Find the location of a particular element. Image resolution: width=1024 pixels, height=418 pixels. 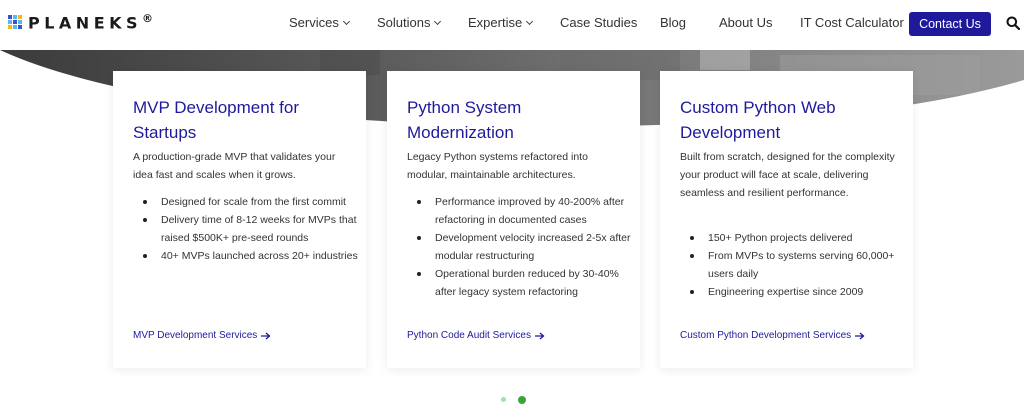

nav-item-solutions: Solutions is located at coordinates (409, 22).